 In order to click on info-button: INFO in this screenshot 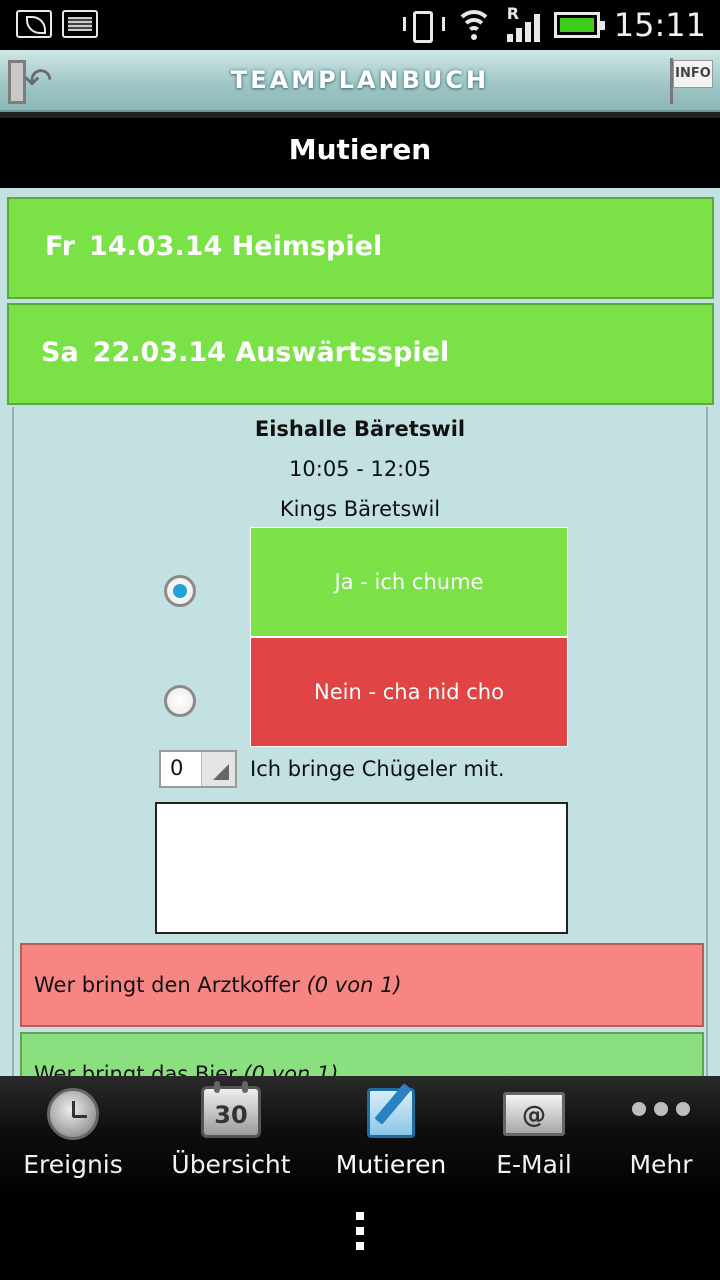, I will do `click(690, 81)`.